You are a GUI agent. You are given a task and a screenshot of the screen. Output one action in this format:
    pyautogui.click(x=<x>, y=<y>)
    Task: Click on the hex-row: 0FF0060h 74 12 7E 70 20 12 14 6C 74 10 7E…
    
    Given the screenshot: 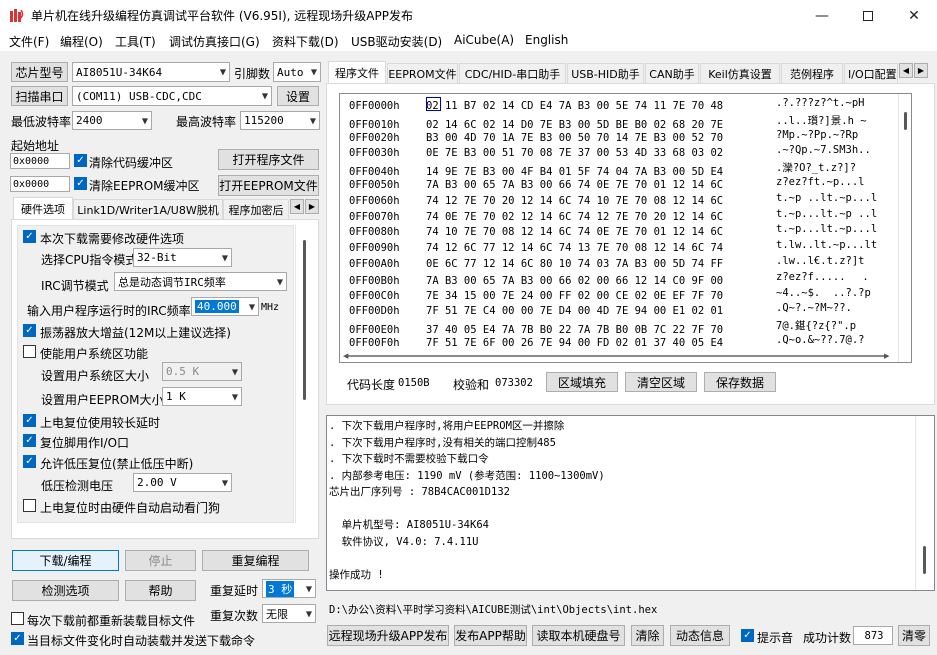 What is the action you would take?
    pyautogui.click(x=622, y=200)
    